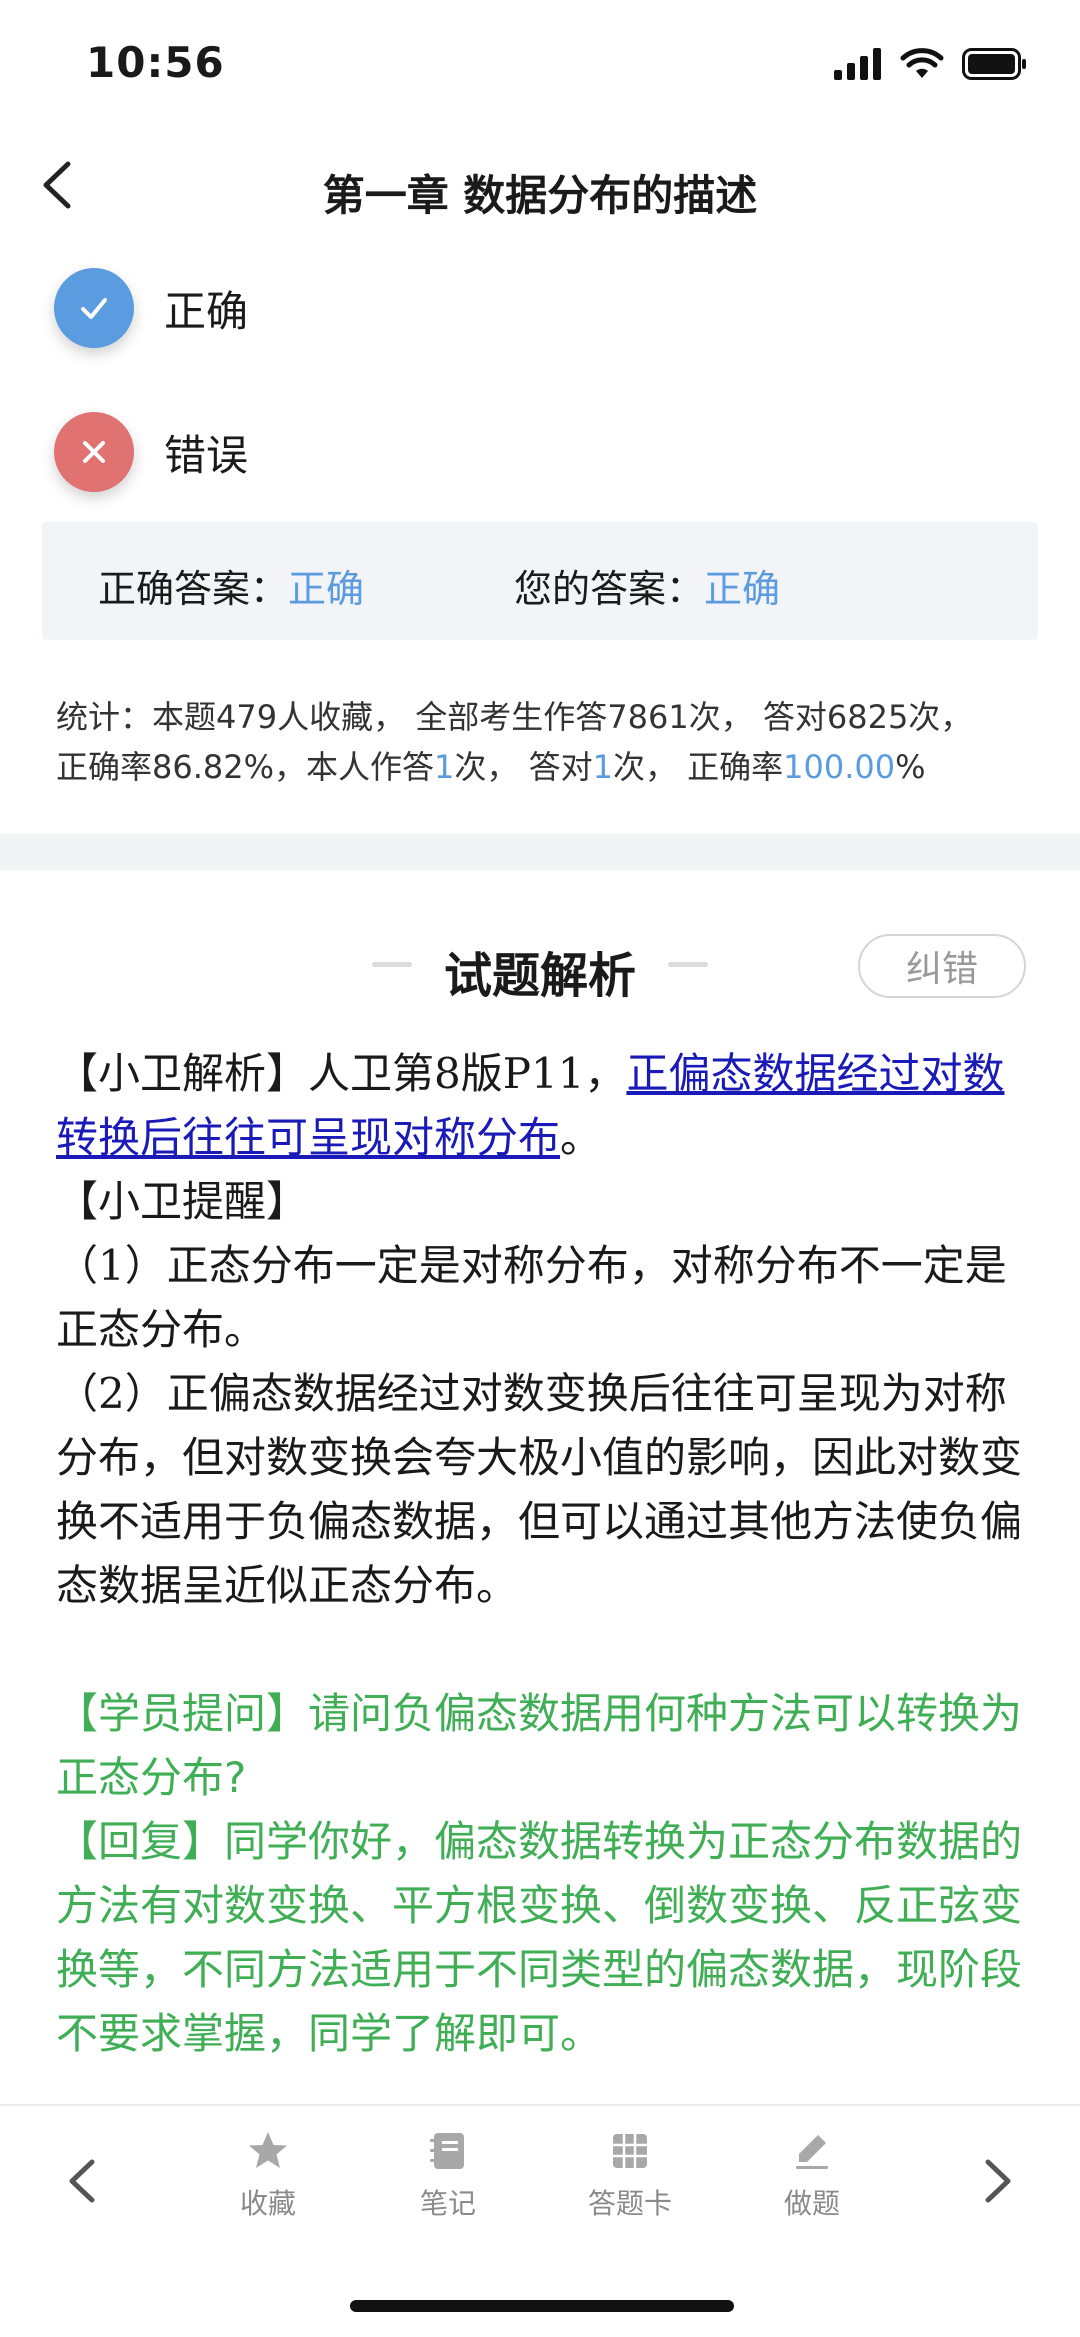 Image resolution: width=1080 pixels, height=2337 pixels. Describe the element at coordinates (341, 1073) in the screenshot. I see `analysis-prefix: 【小卫解析】人卫第8版P11，` at that location.